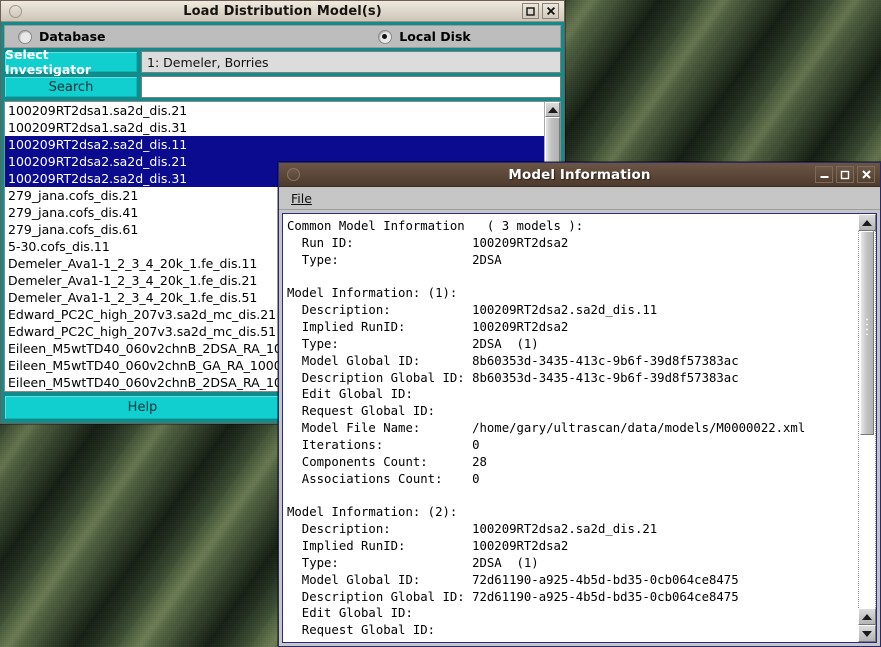  Describe the element at coordinates (867, 616) in the screenshot. I see `scroll-up-arrow-bottom` at that location.